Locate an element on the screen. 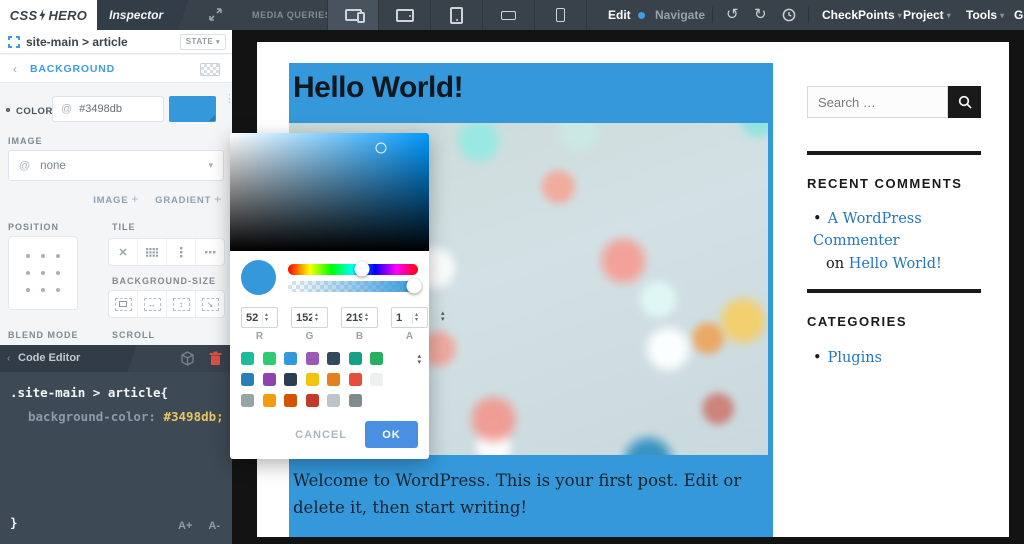  menu-checkpoints: CheckPoints ▾ is located at coordinates (862, 15).